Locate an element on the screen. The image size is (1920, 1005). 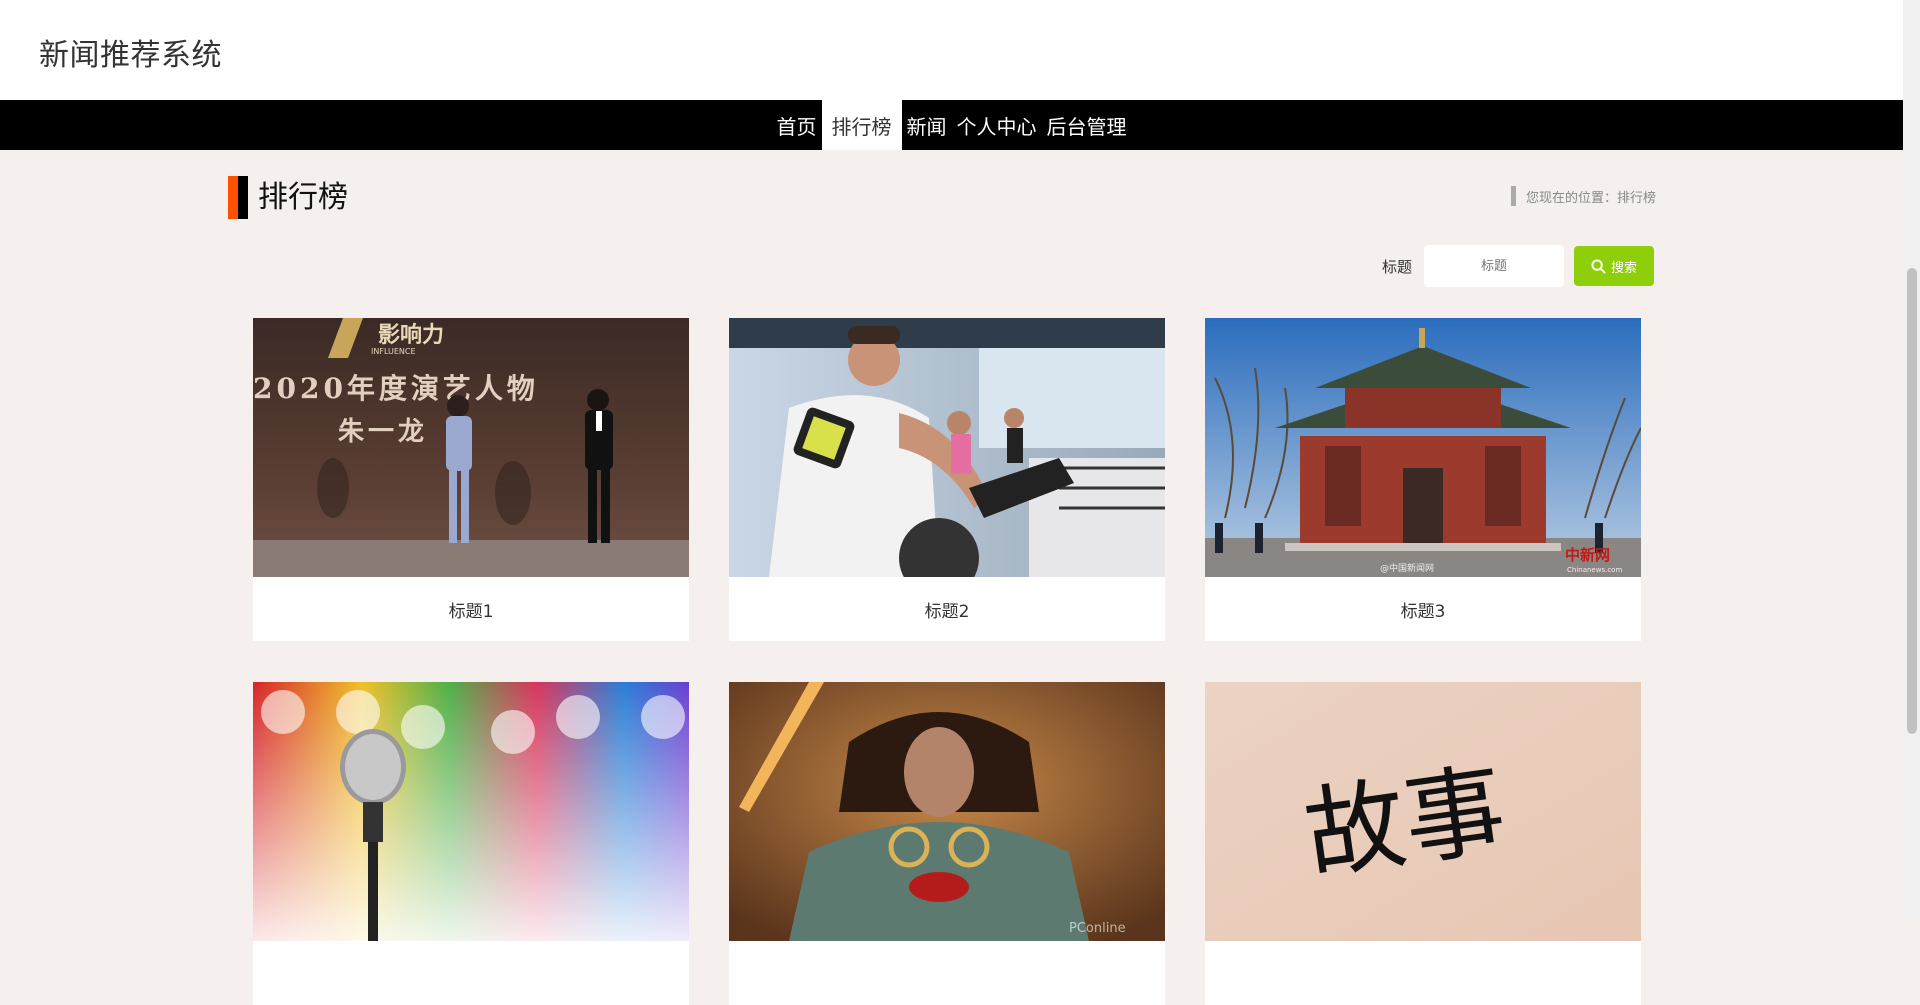
temple-watermark: @中国新闻网 is located at coordinates (1407, 568).